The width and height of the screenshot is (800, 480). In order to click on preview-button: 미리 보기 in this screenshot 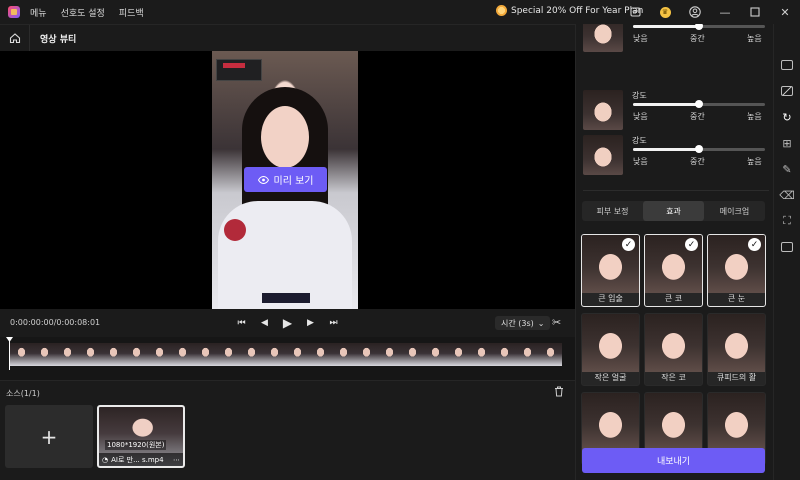, I will do `click(285, 179)`.